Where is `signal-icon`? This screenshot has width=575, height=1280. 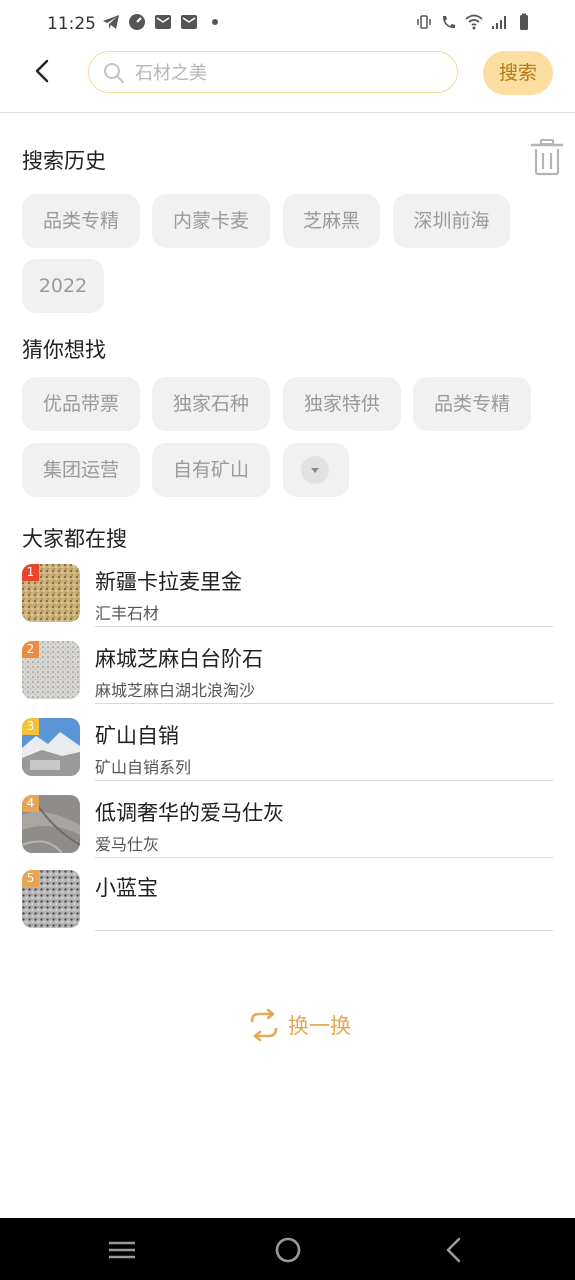
signal-icon is located at coordinates (499, 22).